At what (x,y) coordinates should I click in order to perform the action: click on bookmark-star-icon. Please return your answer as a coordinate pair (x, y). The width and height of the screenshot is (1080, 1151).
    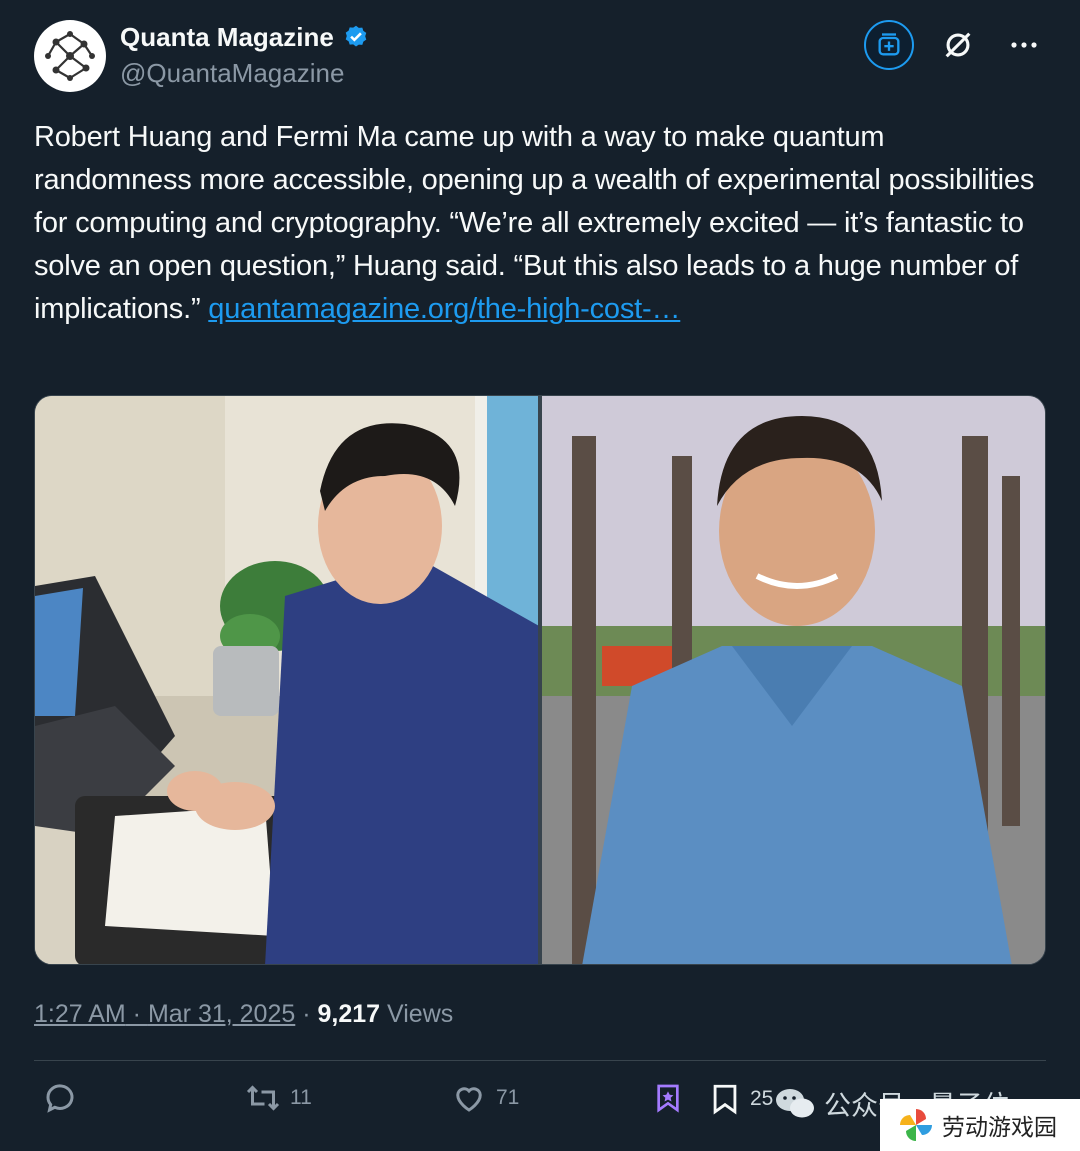
    Looking at the image, I should click on (668, 1098).